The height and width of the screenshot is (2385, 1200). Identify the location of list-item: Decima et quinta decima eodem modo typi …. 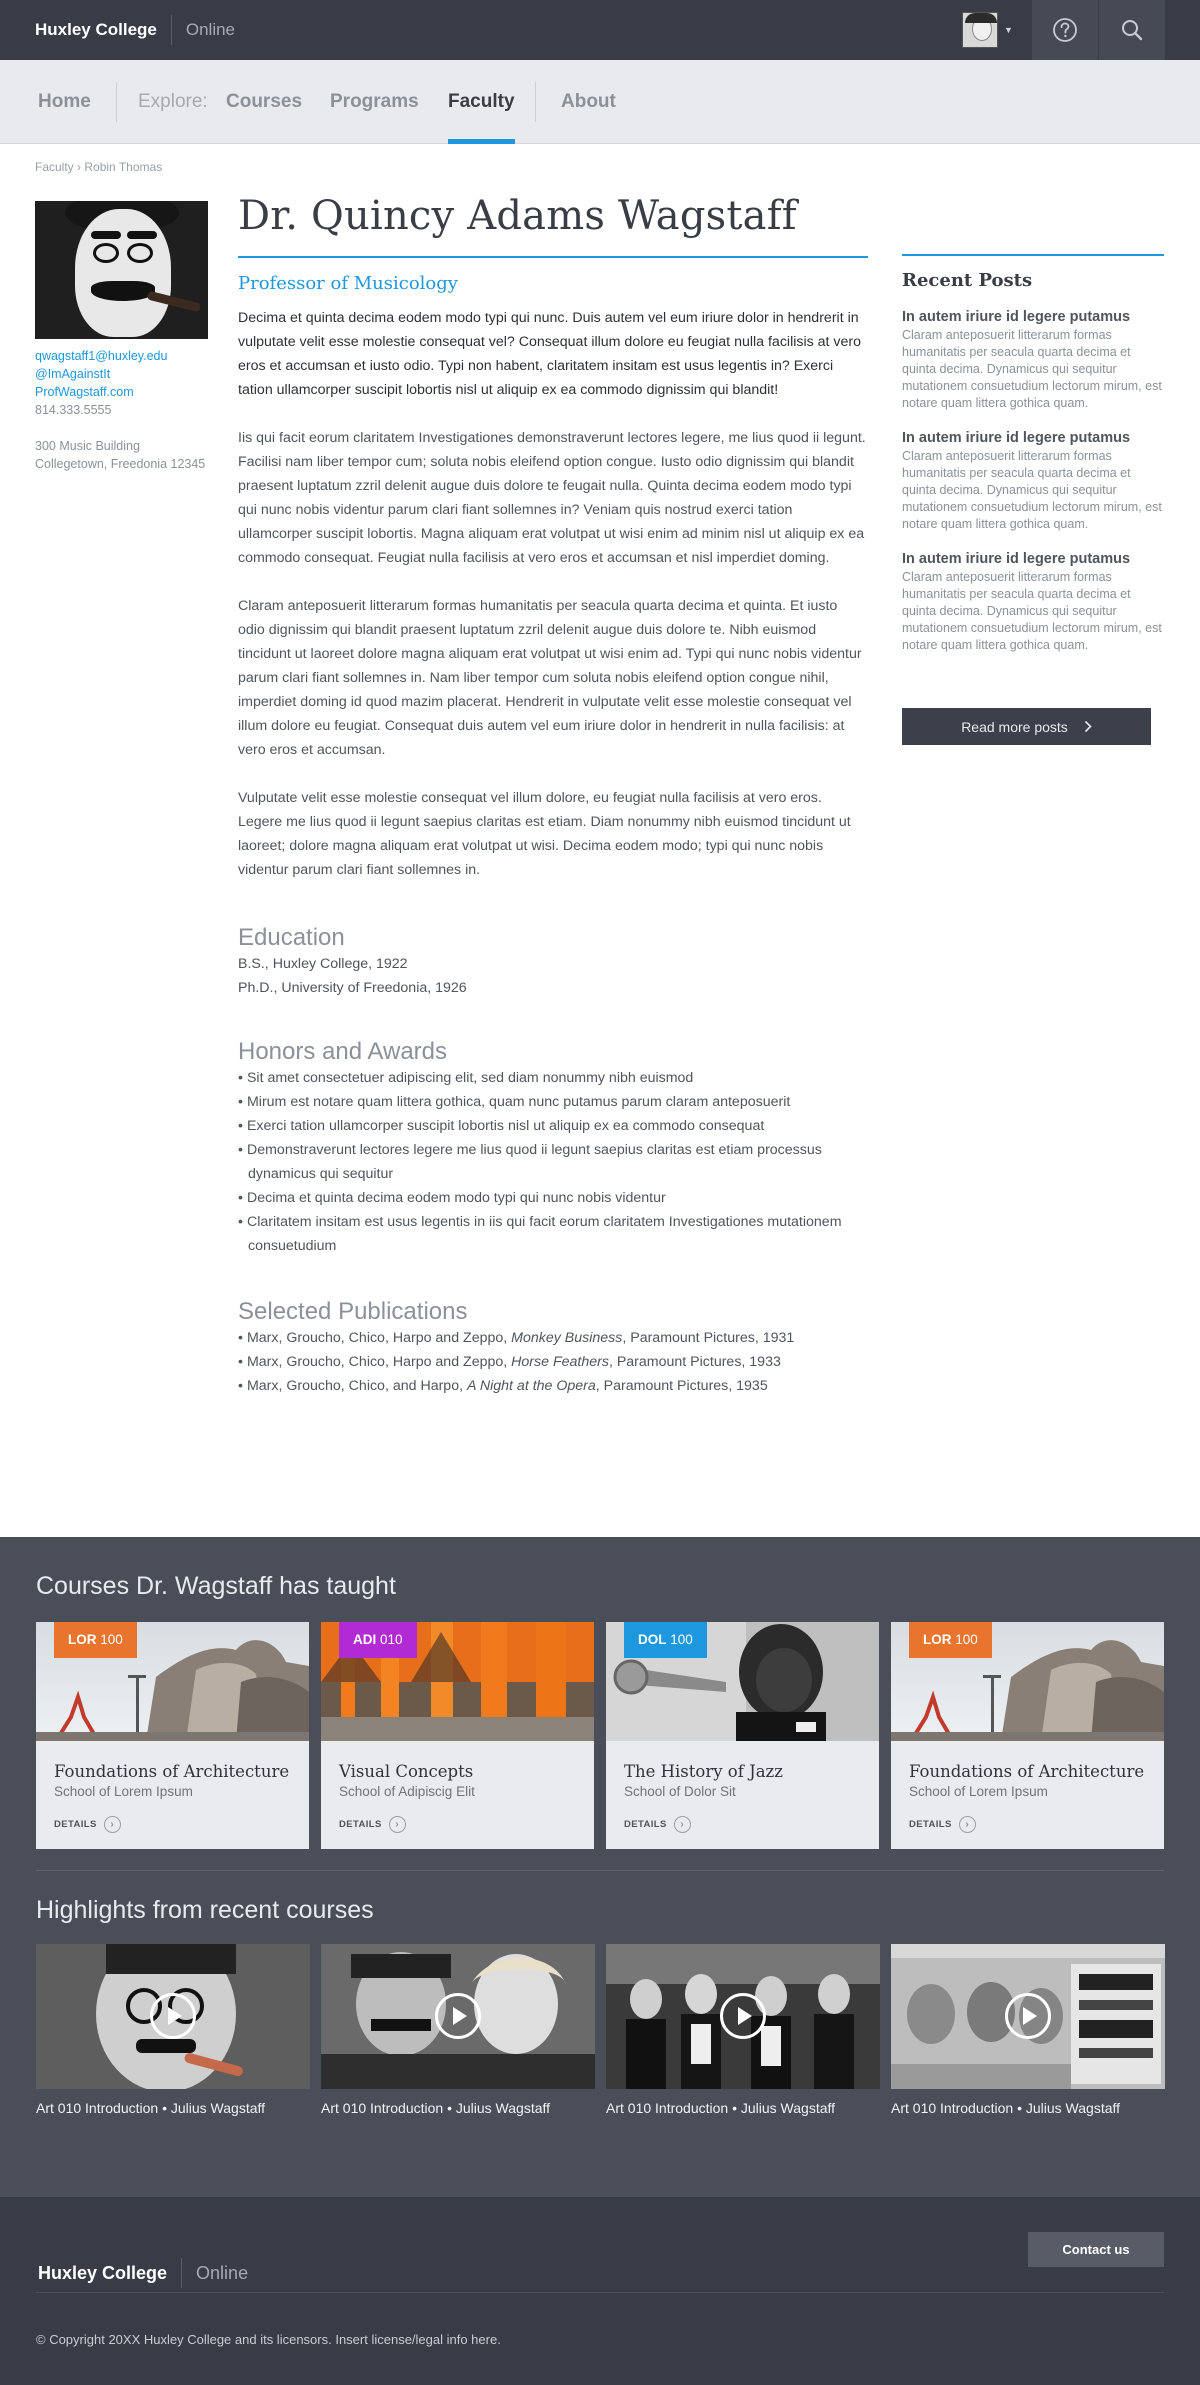
(553, 1198).